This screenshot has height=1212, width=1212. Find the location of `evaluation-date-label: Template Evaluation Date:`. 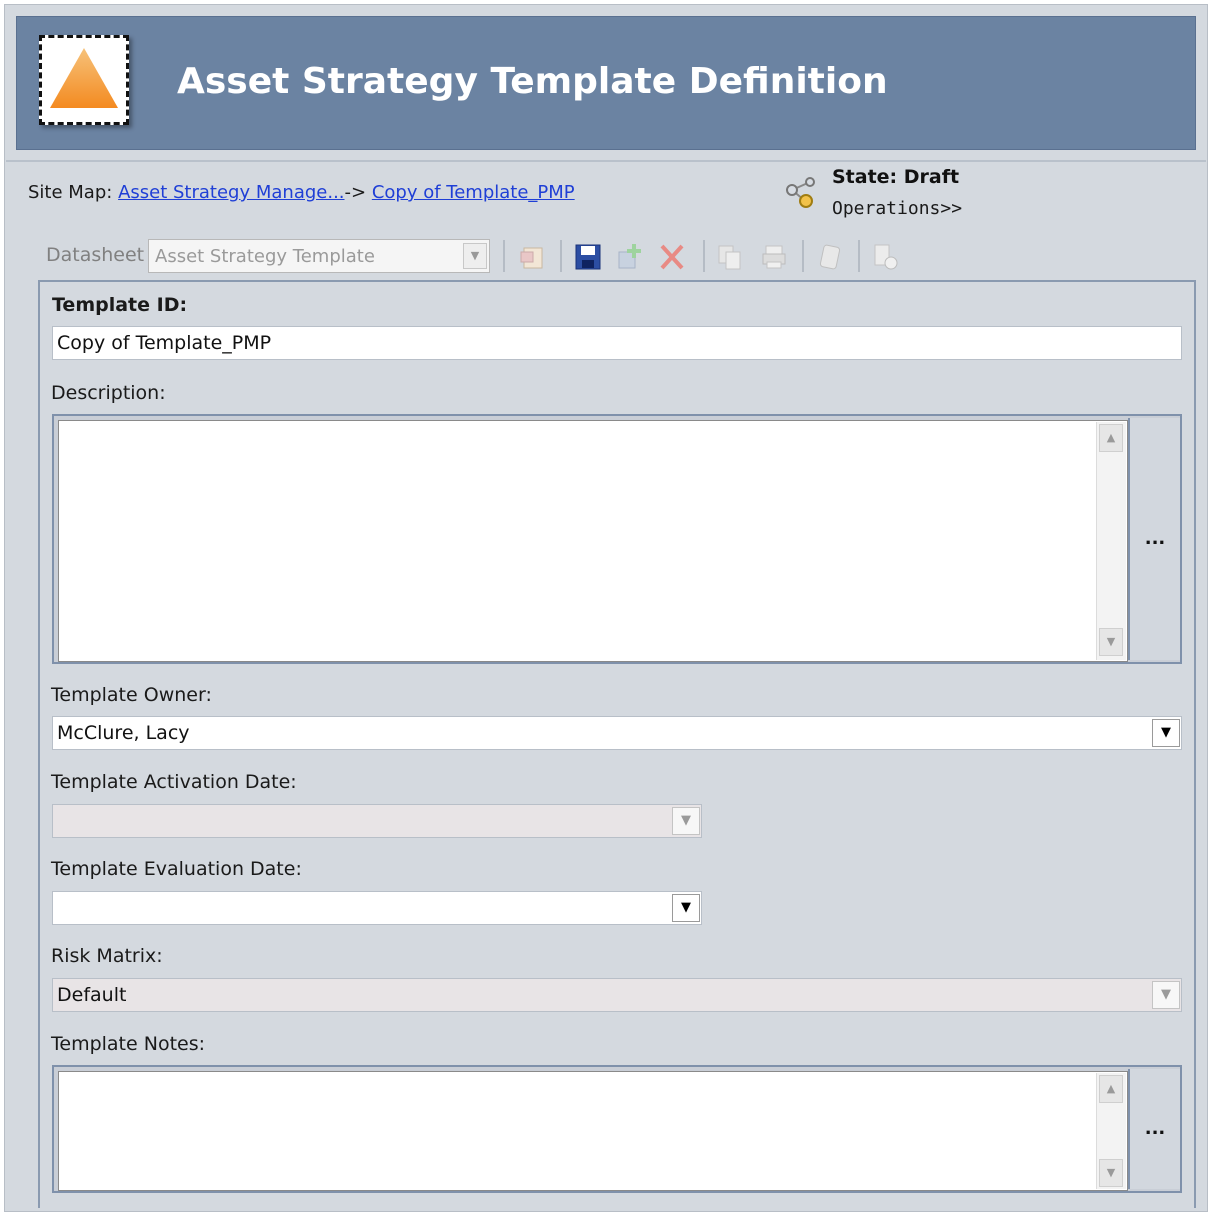

evaluation-date-label: Template Evaluation Date: is located at coordinates (176, 869).